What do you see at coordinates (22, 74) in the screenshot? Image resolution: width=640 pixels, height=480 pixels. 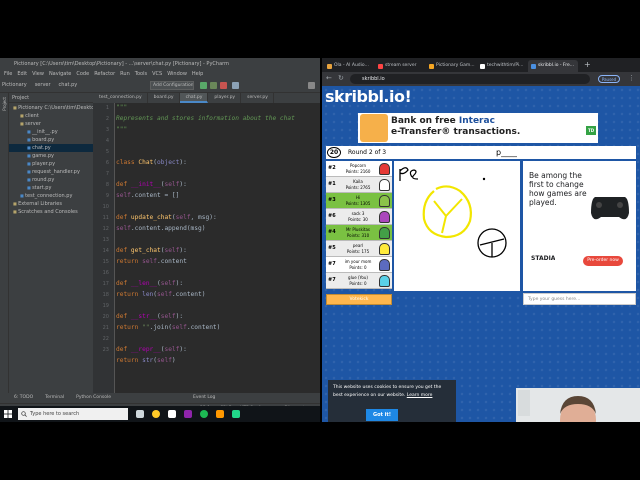 I see `menu-item-edit: Edit` at bounding box center [22, 74].